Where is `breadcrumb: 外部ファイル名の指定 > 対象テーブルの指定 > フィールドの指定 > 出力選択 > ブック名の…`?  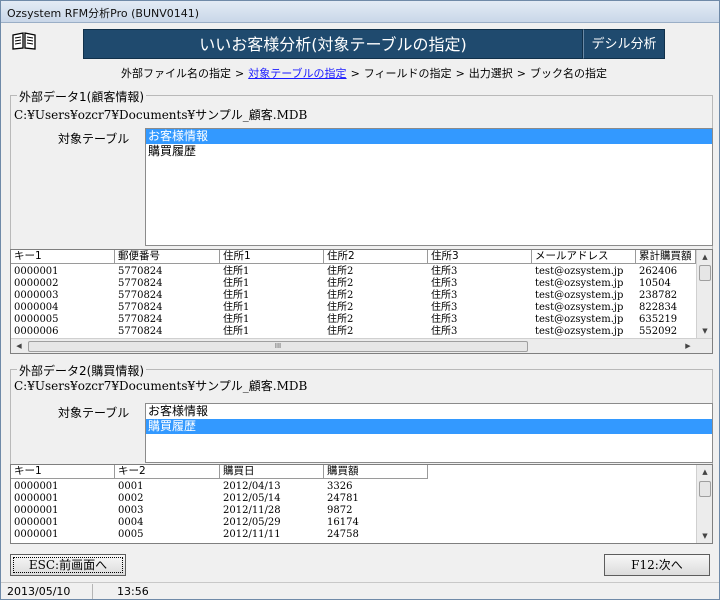 breadcrumb: 外部ファイル名の指定 > 対象テーブルの指定 > フィールドの指定 > 出力選択 > ブック名の… is located at coordinates (401, 73).